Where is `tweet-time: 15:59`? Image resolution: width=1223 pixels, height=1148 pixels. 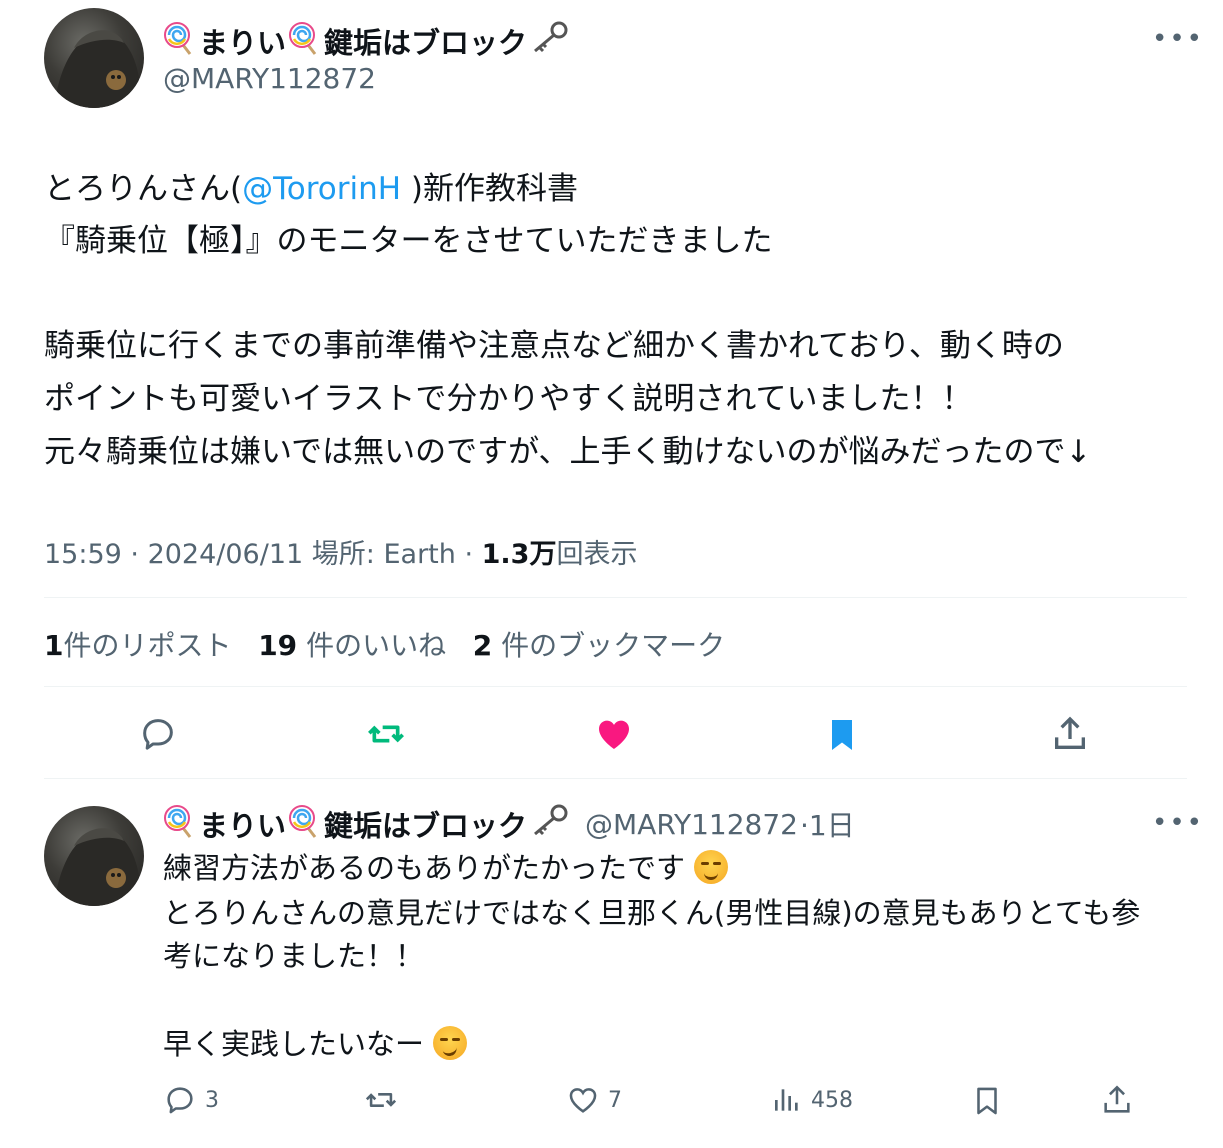 tweet-time: 15:59 is located at coordinates (83, 554).